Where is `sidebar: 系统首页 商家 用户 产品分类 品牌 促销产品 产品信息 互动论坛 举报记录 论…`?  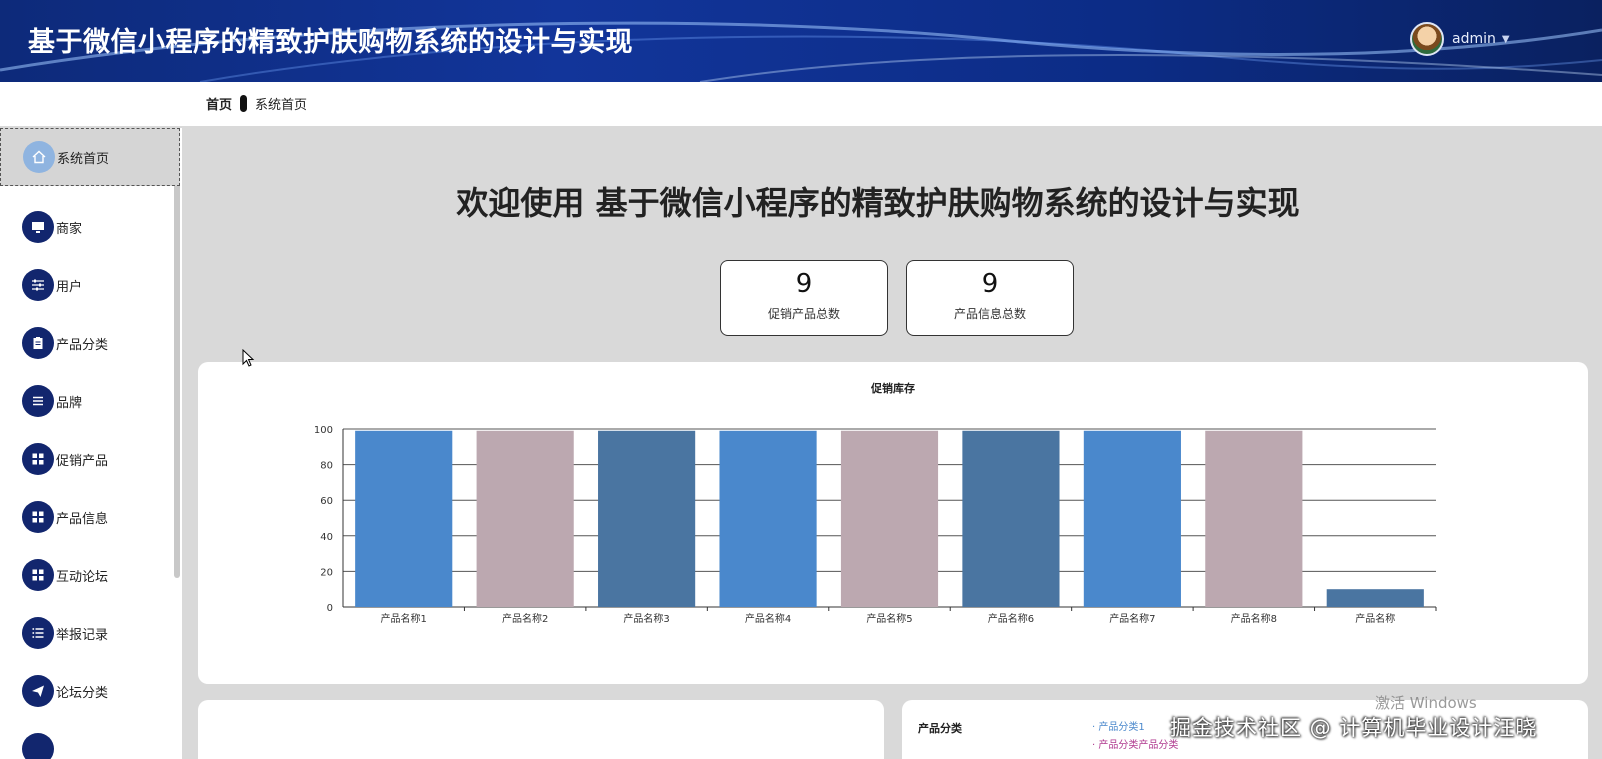 sidebar: 系统首页 商家 用户 产品分类 品牌 促销产品 产品信息 互动论坛 举报记录 论… is located at coordinates (91, 443).